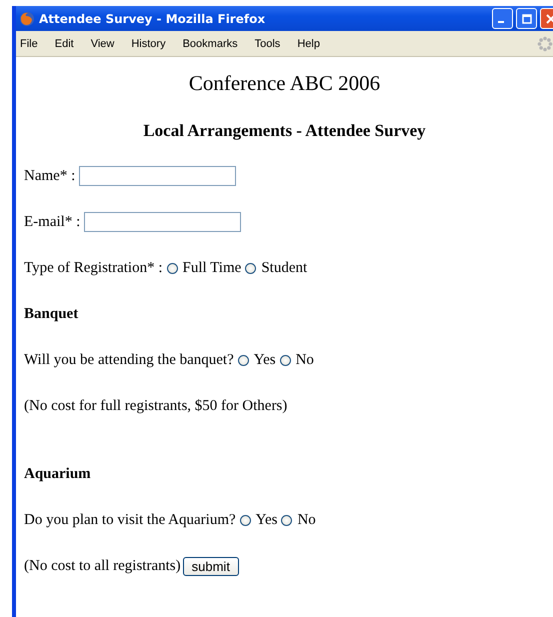 This screenshot has width=553, height=617. What do you see at coordinates (102, 566) in the screenshot?
I see `note-text: (No cost to all registrants)` at bounding box center [102, 566].